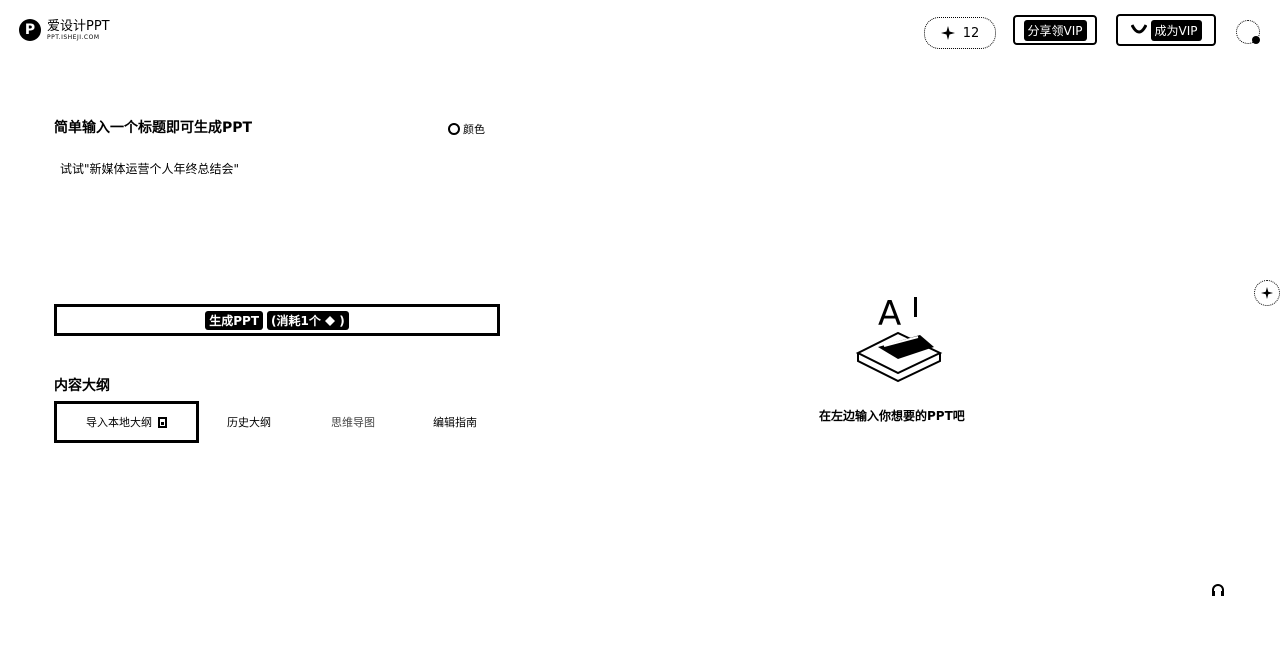 The image size is (1280, 651). I want to click on tab-import-local: 导入本地大纲, so click(126, 422).